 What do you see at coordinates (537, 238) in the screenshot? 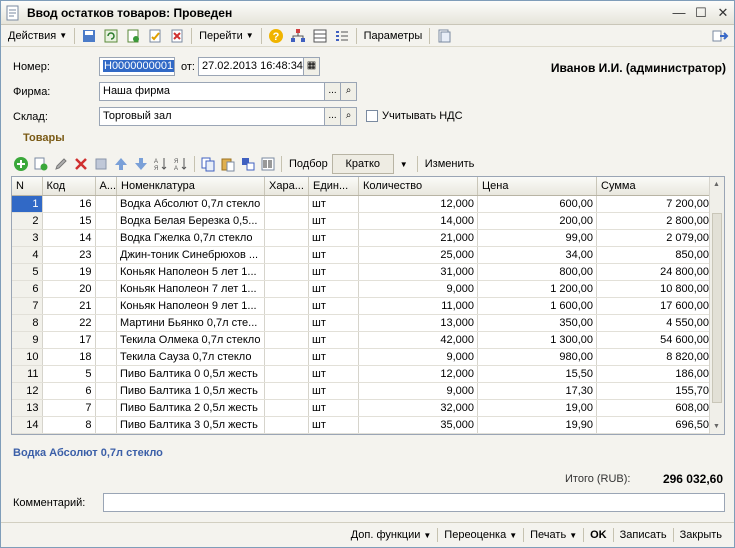
I see `cell-price: 99,00` at bounding box center [537, 238].